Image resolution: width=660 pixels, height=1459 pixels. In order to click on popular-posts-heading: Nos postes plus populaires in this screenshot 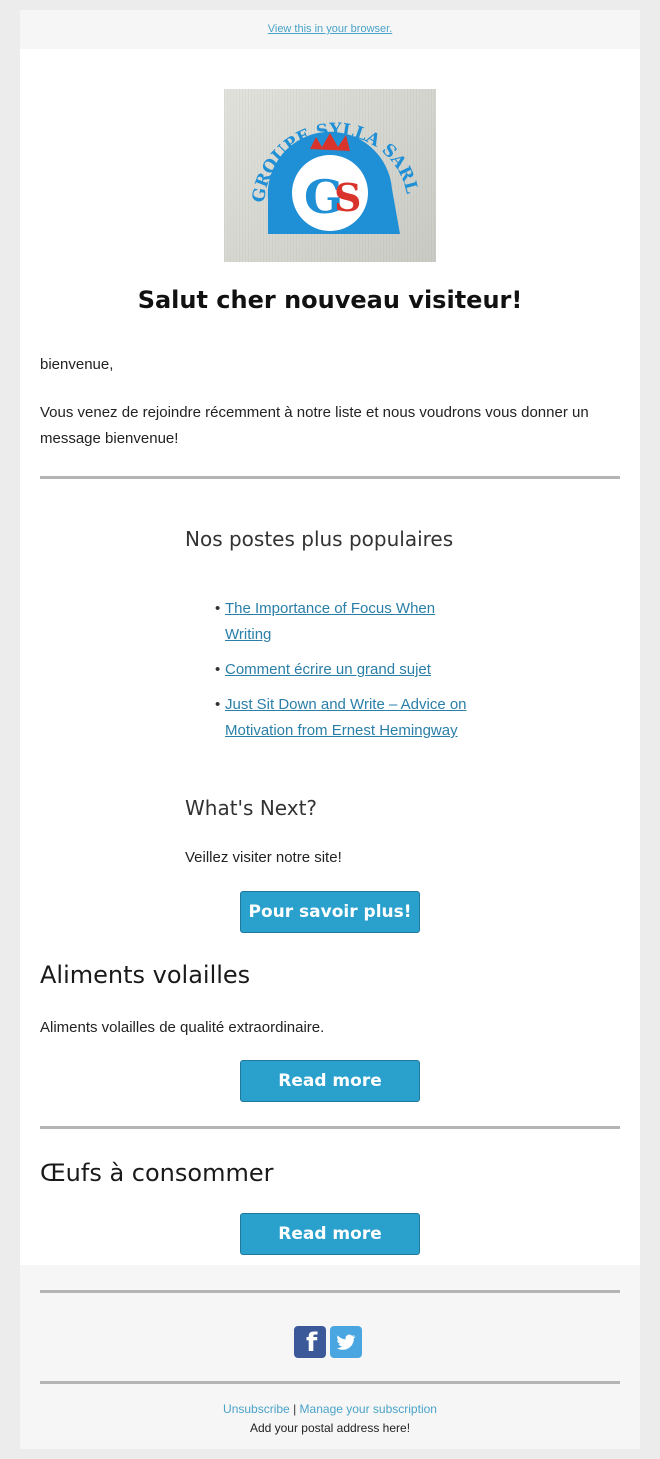, I will do `click(319, 539)`.